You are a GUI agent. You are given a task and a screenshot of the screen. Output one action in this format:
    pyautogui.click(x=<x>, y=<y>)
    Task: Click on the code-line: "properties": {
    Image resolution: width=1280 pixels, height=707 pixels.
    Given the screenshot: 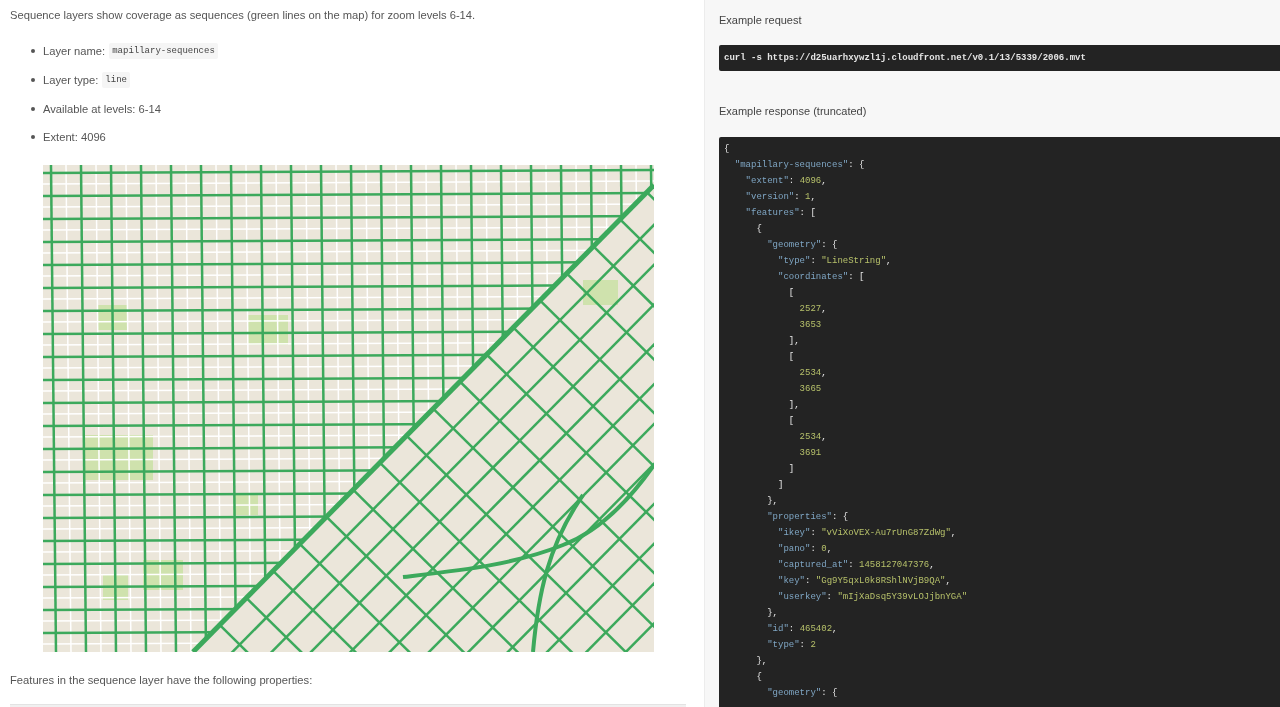 What is the action you would take?
    pyautogui.click(x=808, y=517)
    